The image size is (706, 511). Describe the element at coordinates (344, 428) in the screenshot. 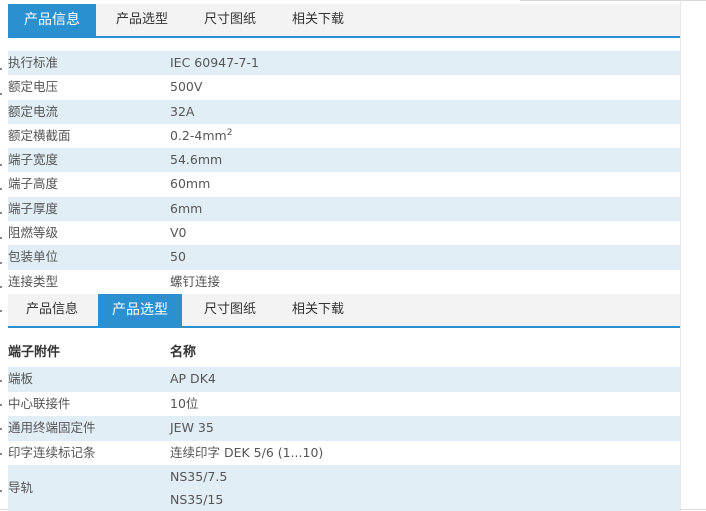

I see `accessory-row: 通用终端固定件 JEW 35` at that location.